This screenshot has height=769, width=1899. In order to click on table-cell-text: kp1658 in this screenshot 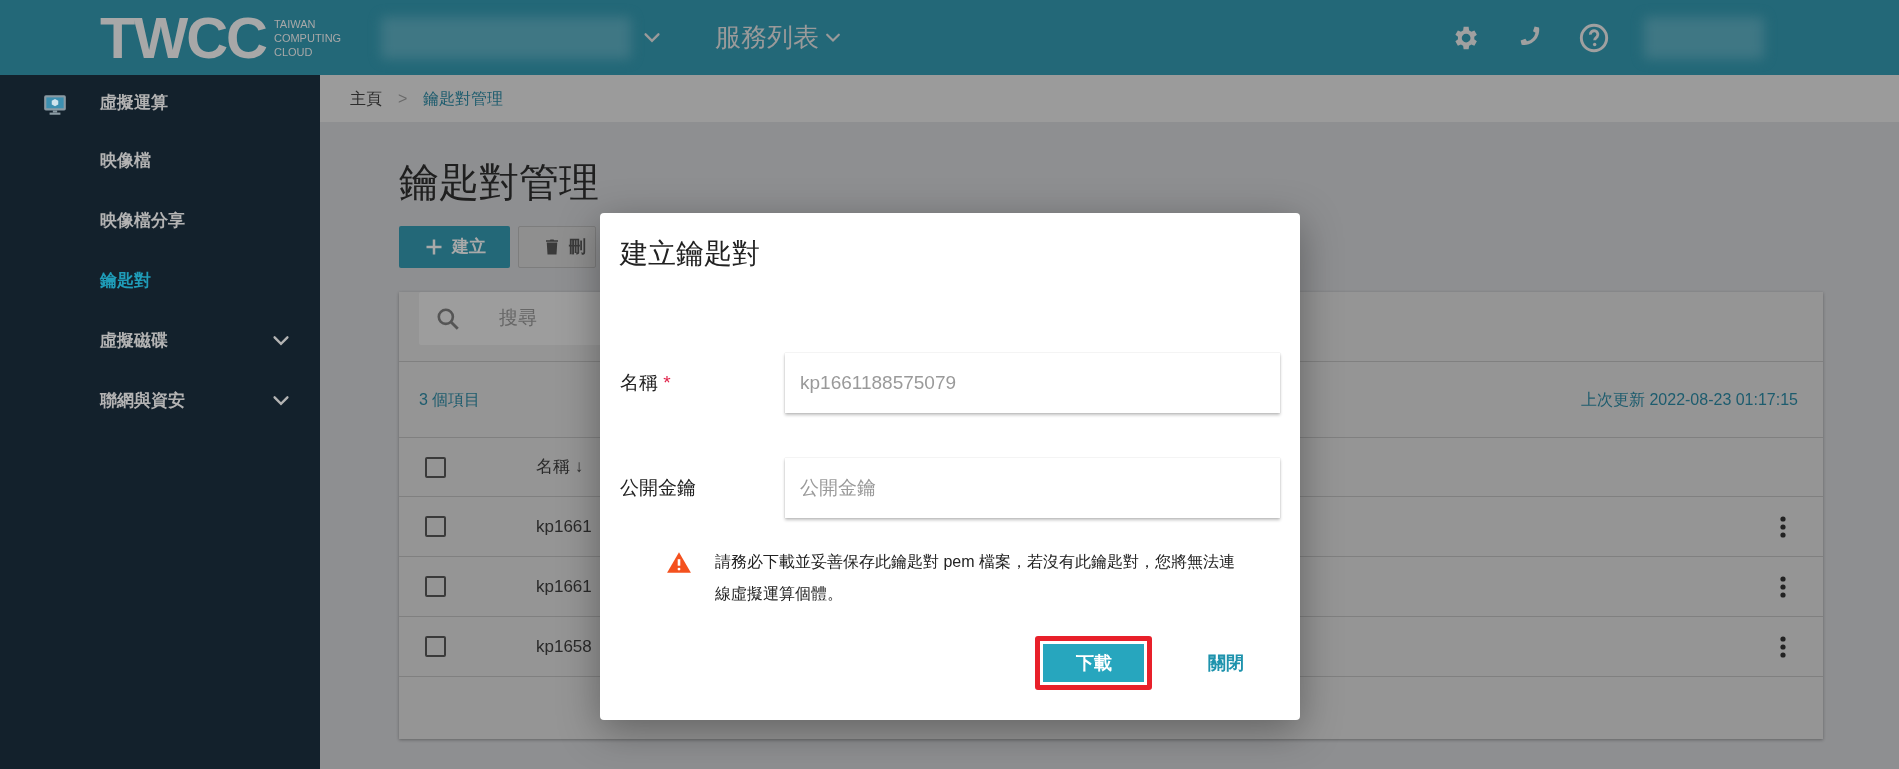, I will do `click(564, 646)`.